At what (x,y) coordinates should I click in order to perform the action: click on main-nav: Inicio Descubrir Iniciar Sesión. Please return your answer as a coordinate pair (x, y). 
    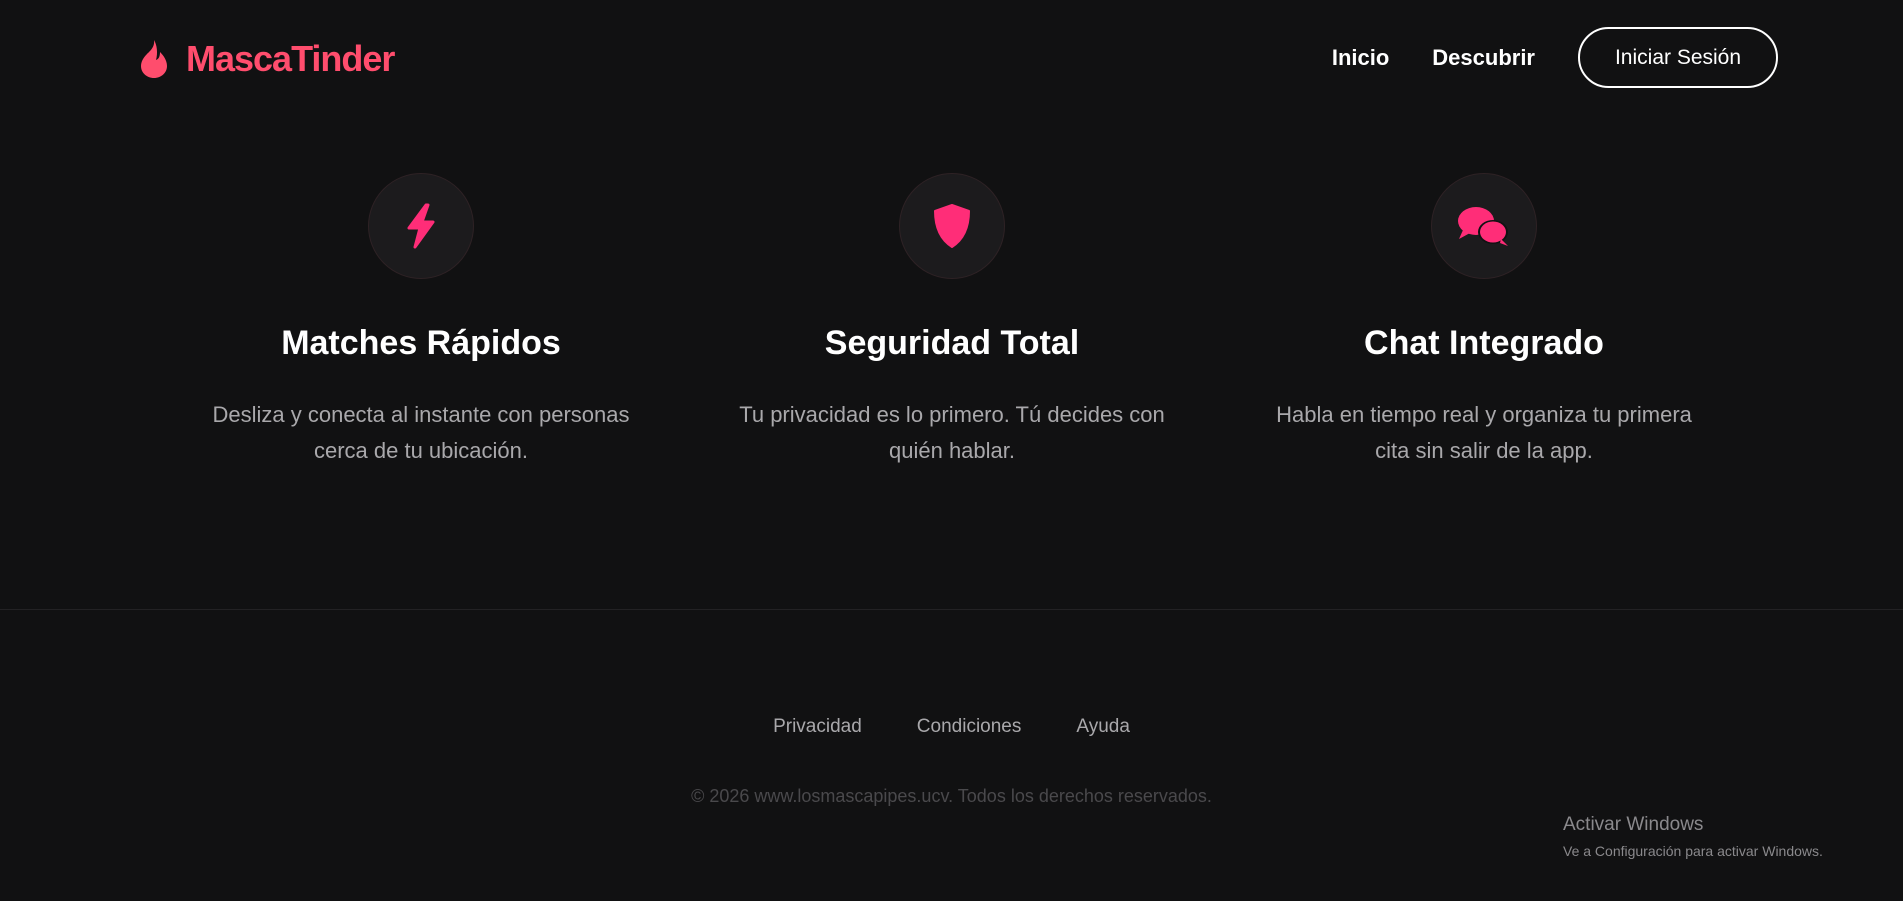
    Looking at the image, I should click on (1555, 57).